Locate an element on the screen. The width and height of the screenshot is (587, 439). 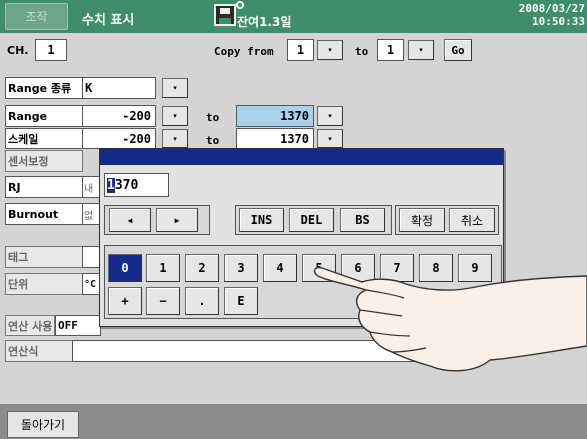
range-to-label: to is located at coordinates (213, 117).